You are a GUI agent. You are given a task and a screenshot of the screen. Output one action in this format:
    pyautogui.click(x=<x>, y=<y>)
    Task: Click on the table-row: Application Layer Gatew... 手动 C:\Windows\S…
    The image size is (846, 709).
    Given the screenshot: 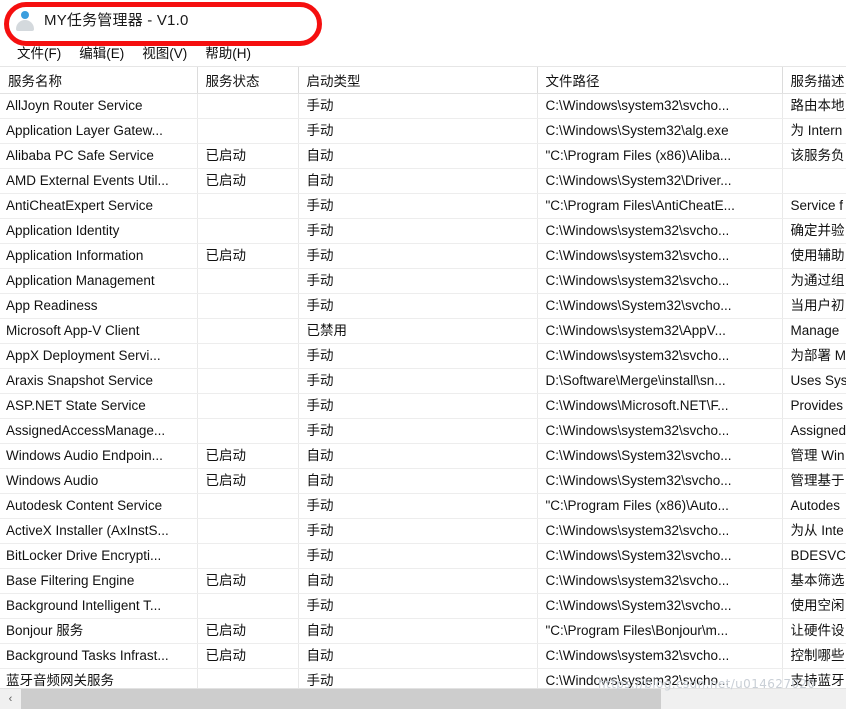 What is the action you would take?
    pyautogui.click(x=423, y=131)
    